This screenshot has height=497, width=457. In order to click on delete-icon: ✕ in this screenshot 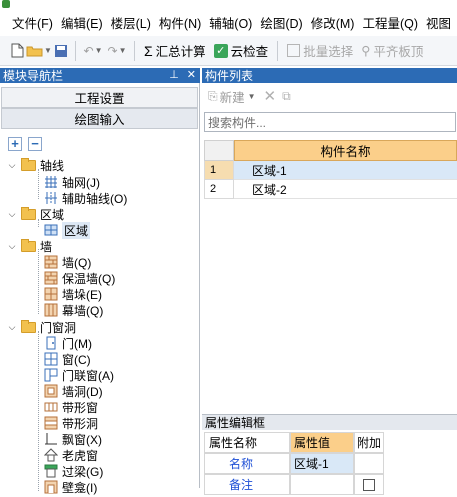, I will do `click(270, 96)`.